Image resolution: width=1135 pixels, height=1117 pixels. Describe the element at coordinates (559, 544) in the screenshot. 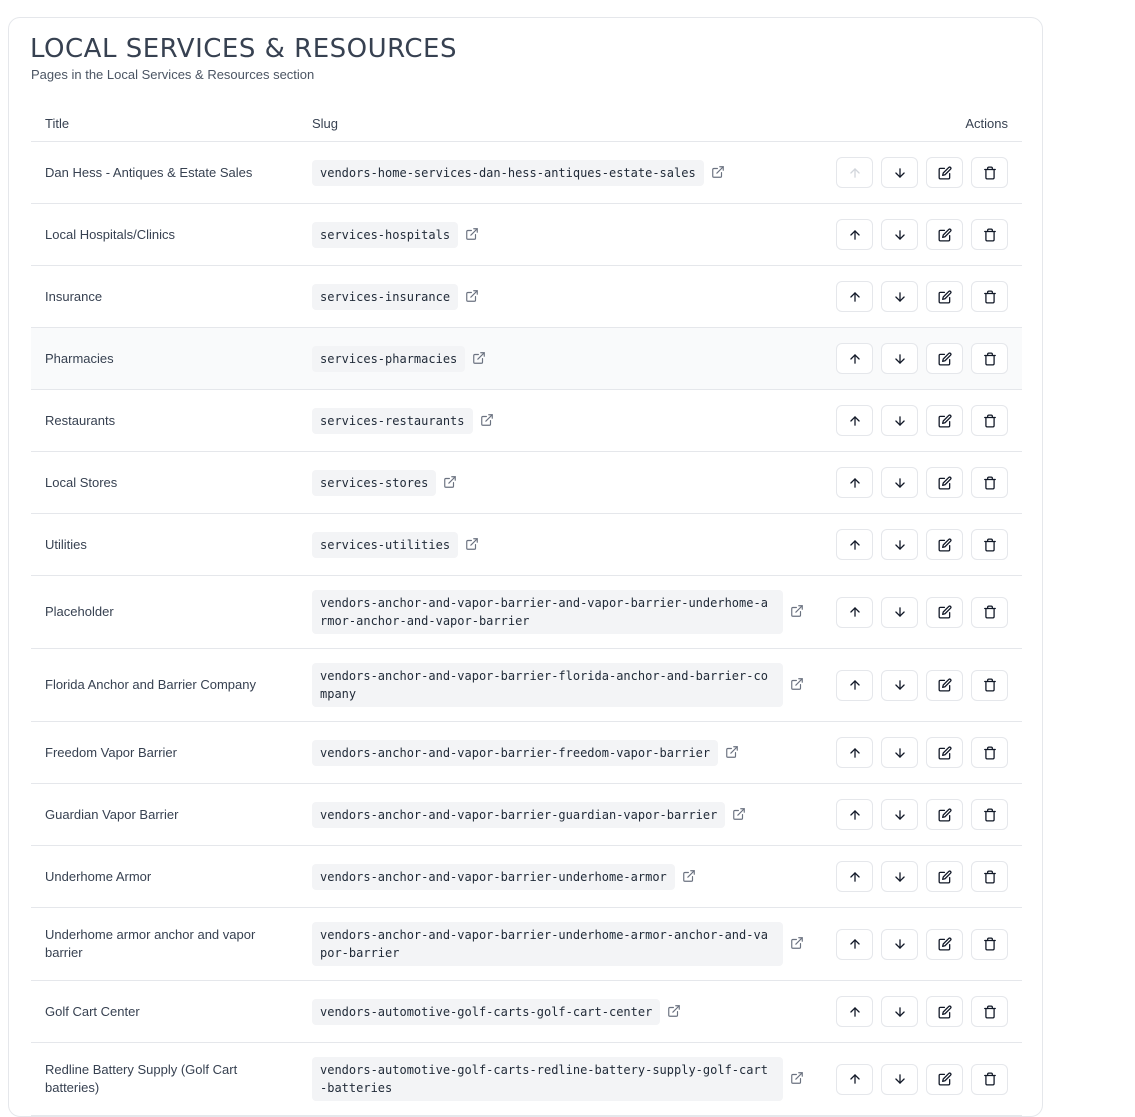

I see `row-slug-cell: services-utilities` at that location.